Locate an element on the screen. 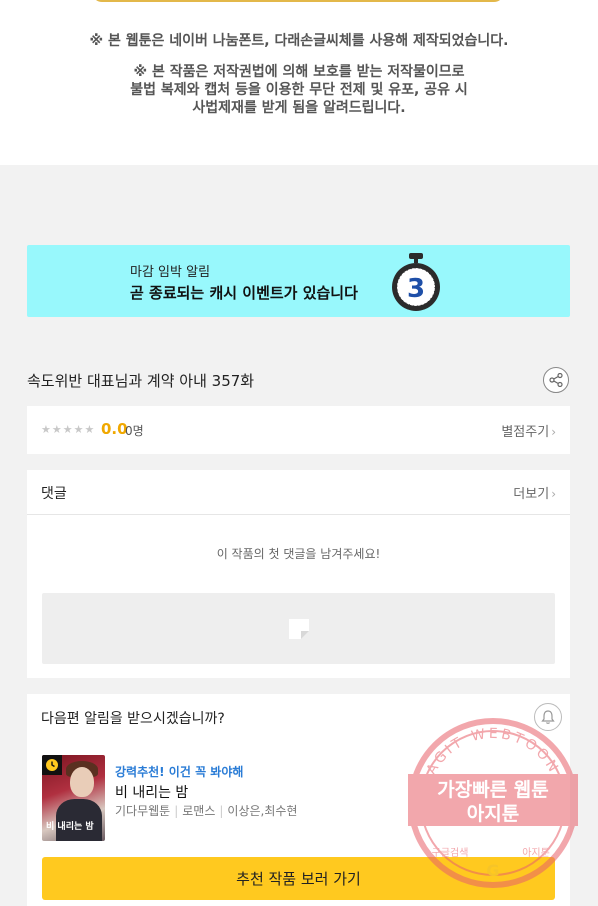 This screenshot has width=598, height=906. comment-label: 댓글 is located at coordinates (54, 494).